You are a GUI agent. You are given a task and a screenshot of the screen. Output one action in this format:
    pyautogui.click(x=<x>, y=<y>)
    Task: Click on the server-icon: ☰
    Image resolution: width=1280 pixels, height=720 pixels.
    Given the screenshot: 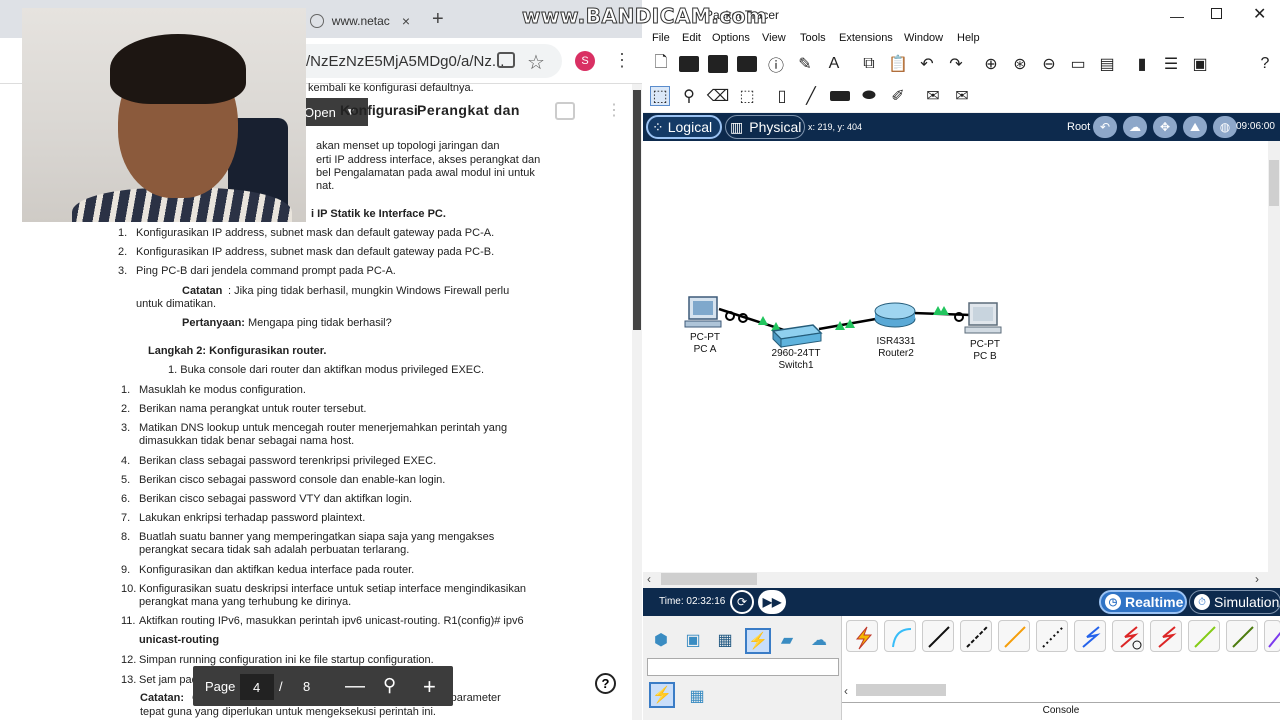 What is the action you would take?
    pyautogui.click(x=1171, y=64)
    